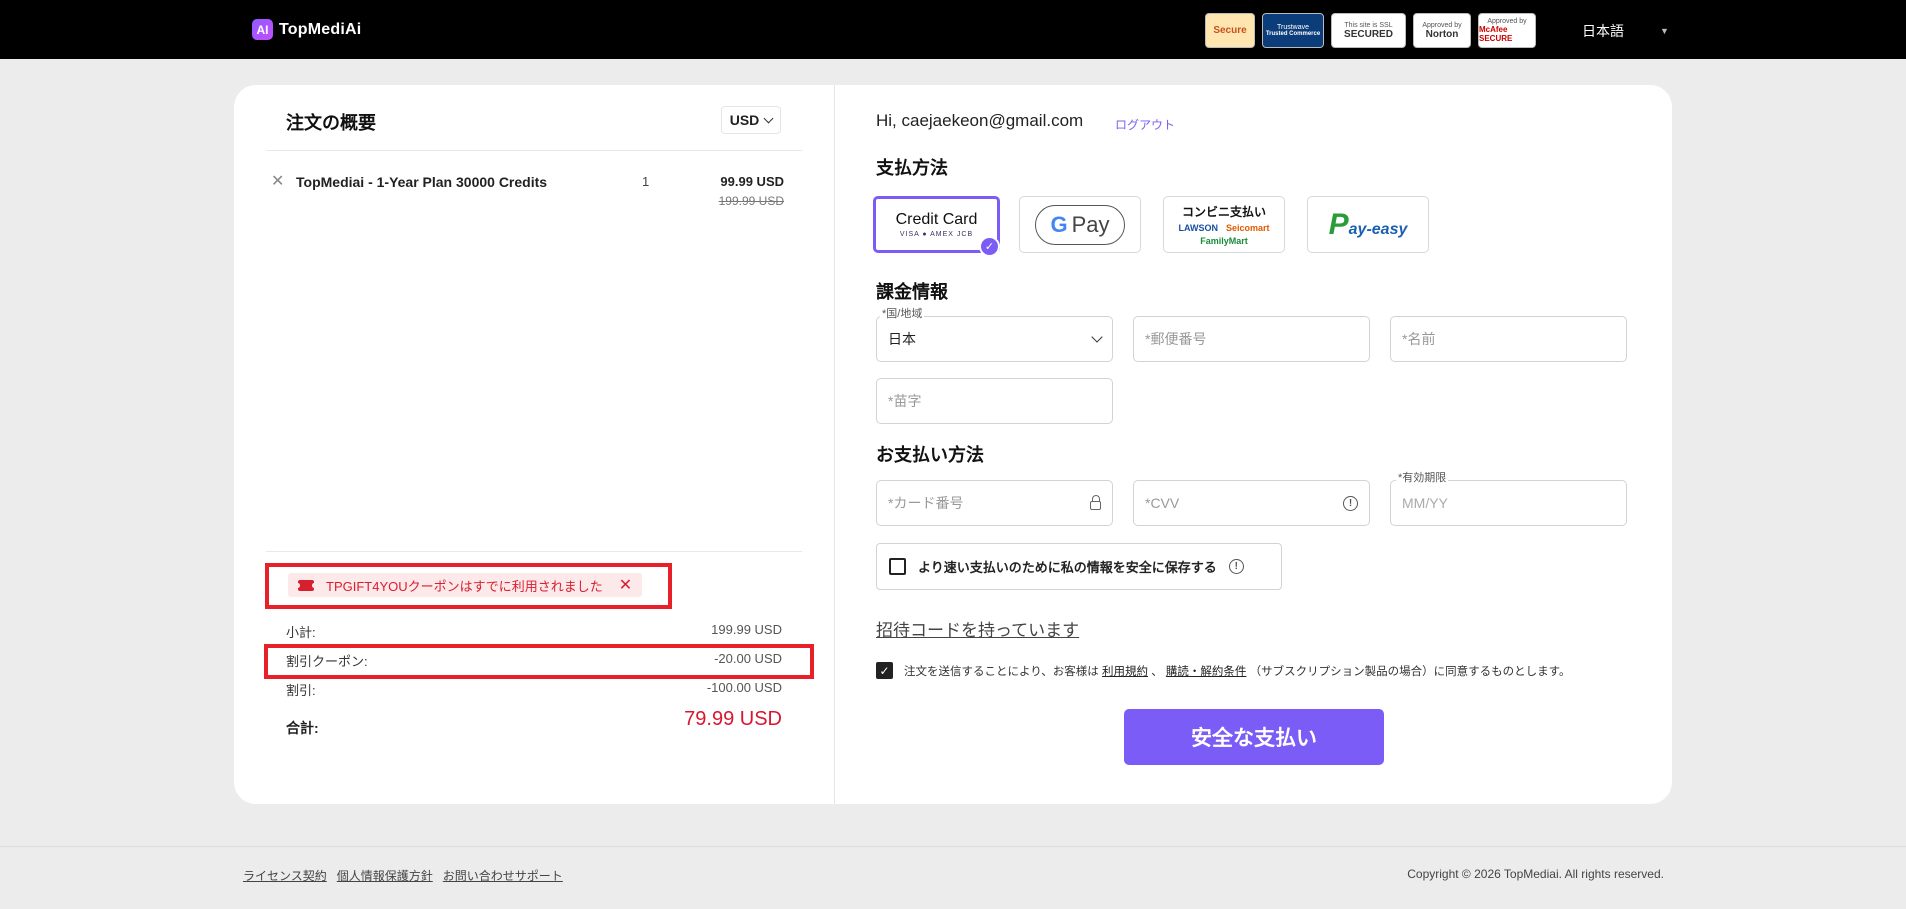  Describe the element at coordinates (902, 313) in the screenshot. I see `country-label: *国/地域` at that location.